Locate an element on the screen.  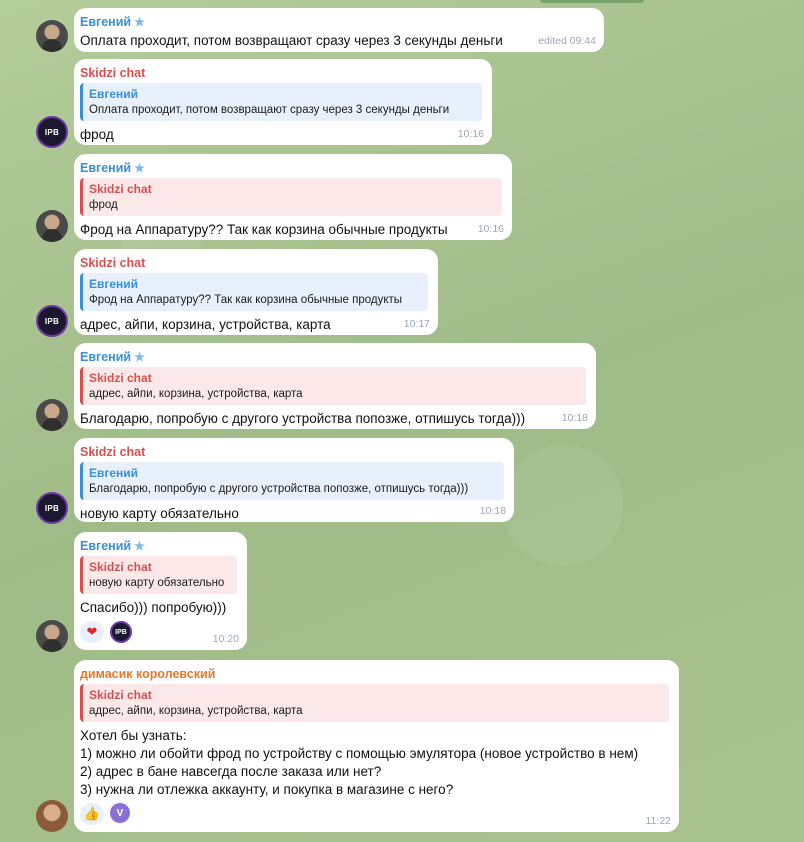
reaction-label: V is located at coordinates (120, 813).